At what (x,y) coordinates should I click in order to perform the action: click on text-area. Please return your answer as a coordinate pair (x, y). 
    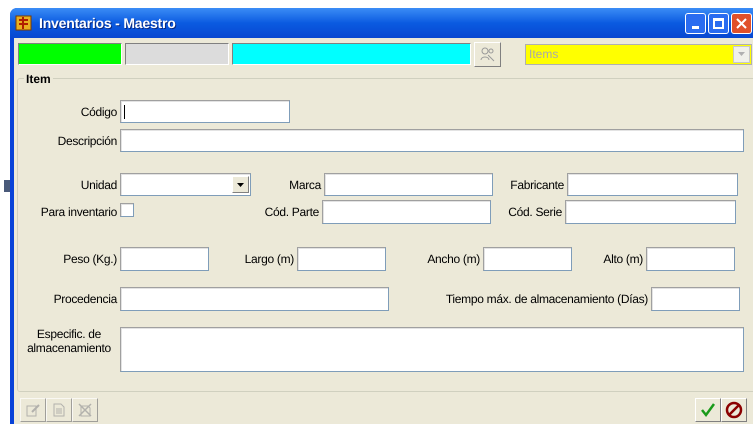
    Looking at the image, I should click on (432, 349).